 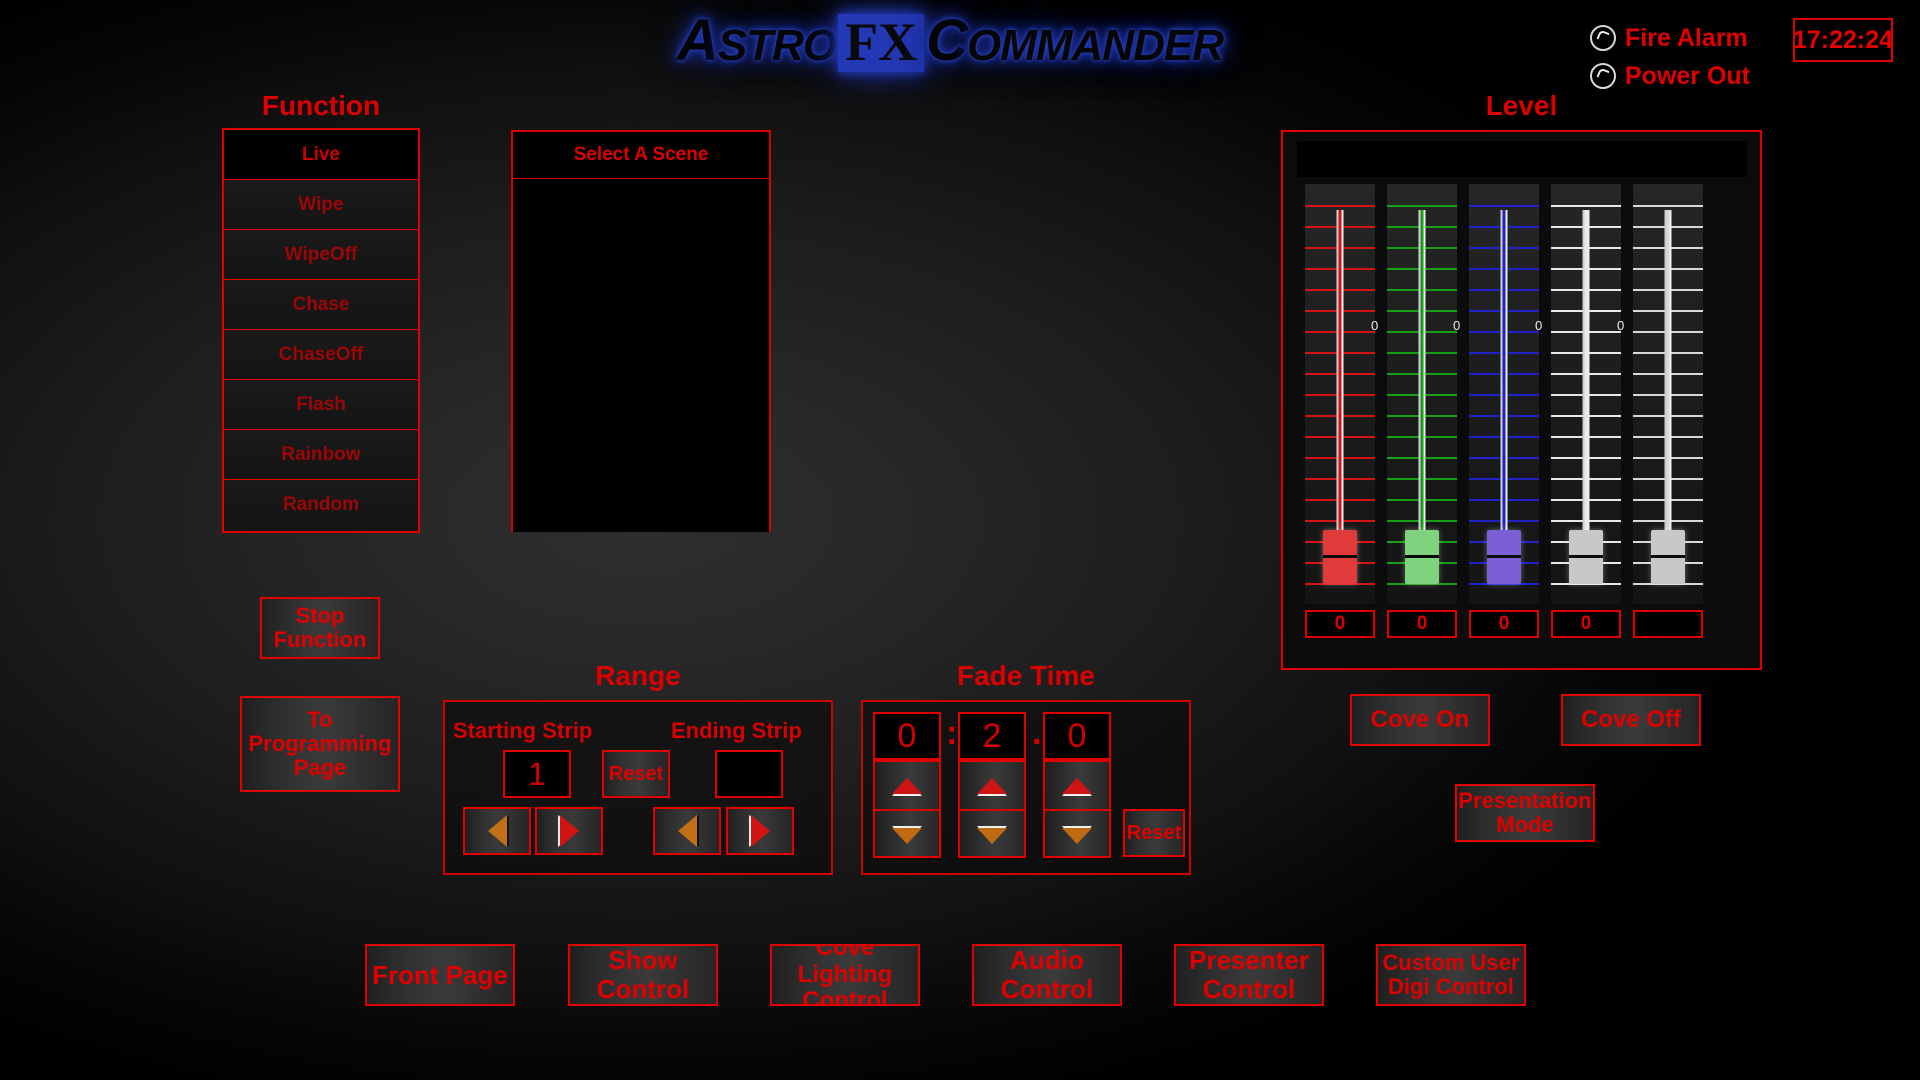 What do you see at coordinates (636, 774) in the screenshot?
I see `range-reset-button: Reset` at bounding box center [636, 774].